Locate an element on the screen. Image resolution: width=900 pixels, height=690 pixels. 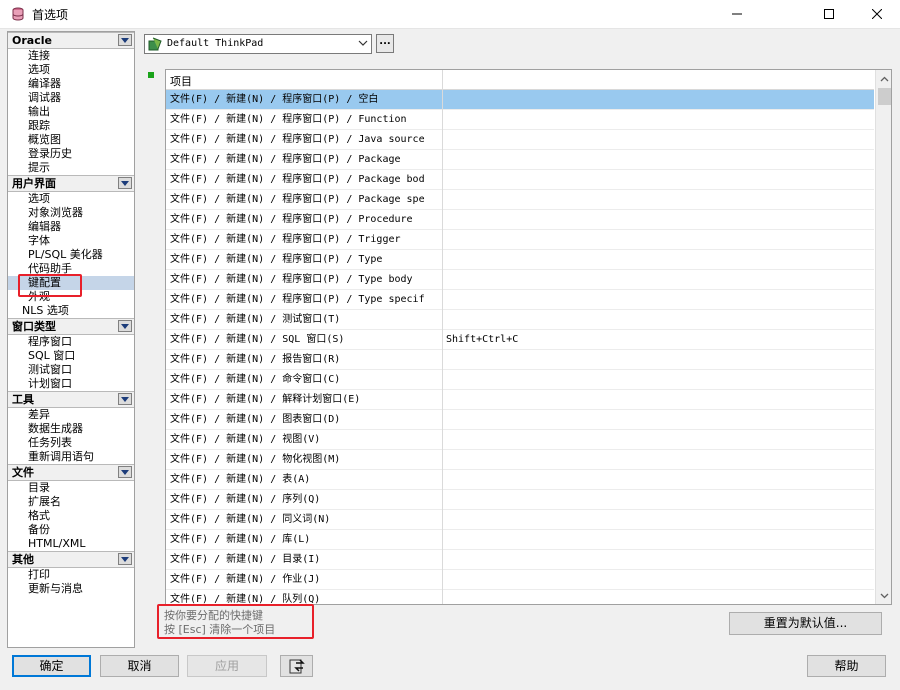
nav-item-program-window: 程序窗口 is located at coordinates (71, 342).